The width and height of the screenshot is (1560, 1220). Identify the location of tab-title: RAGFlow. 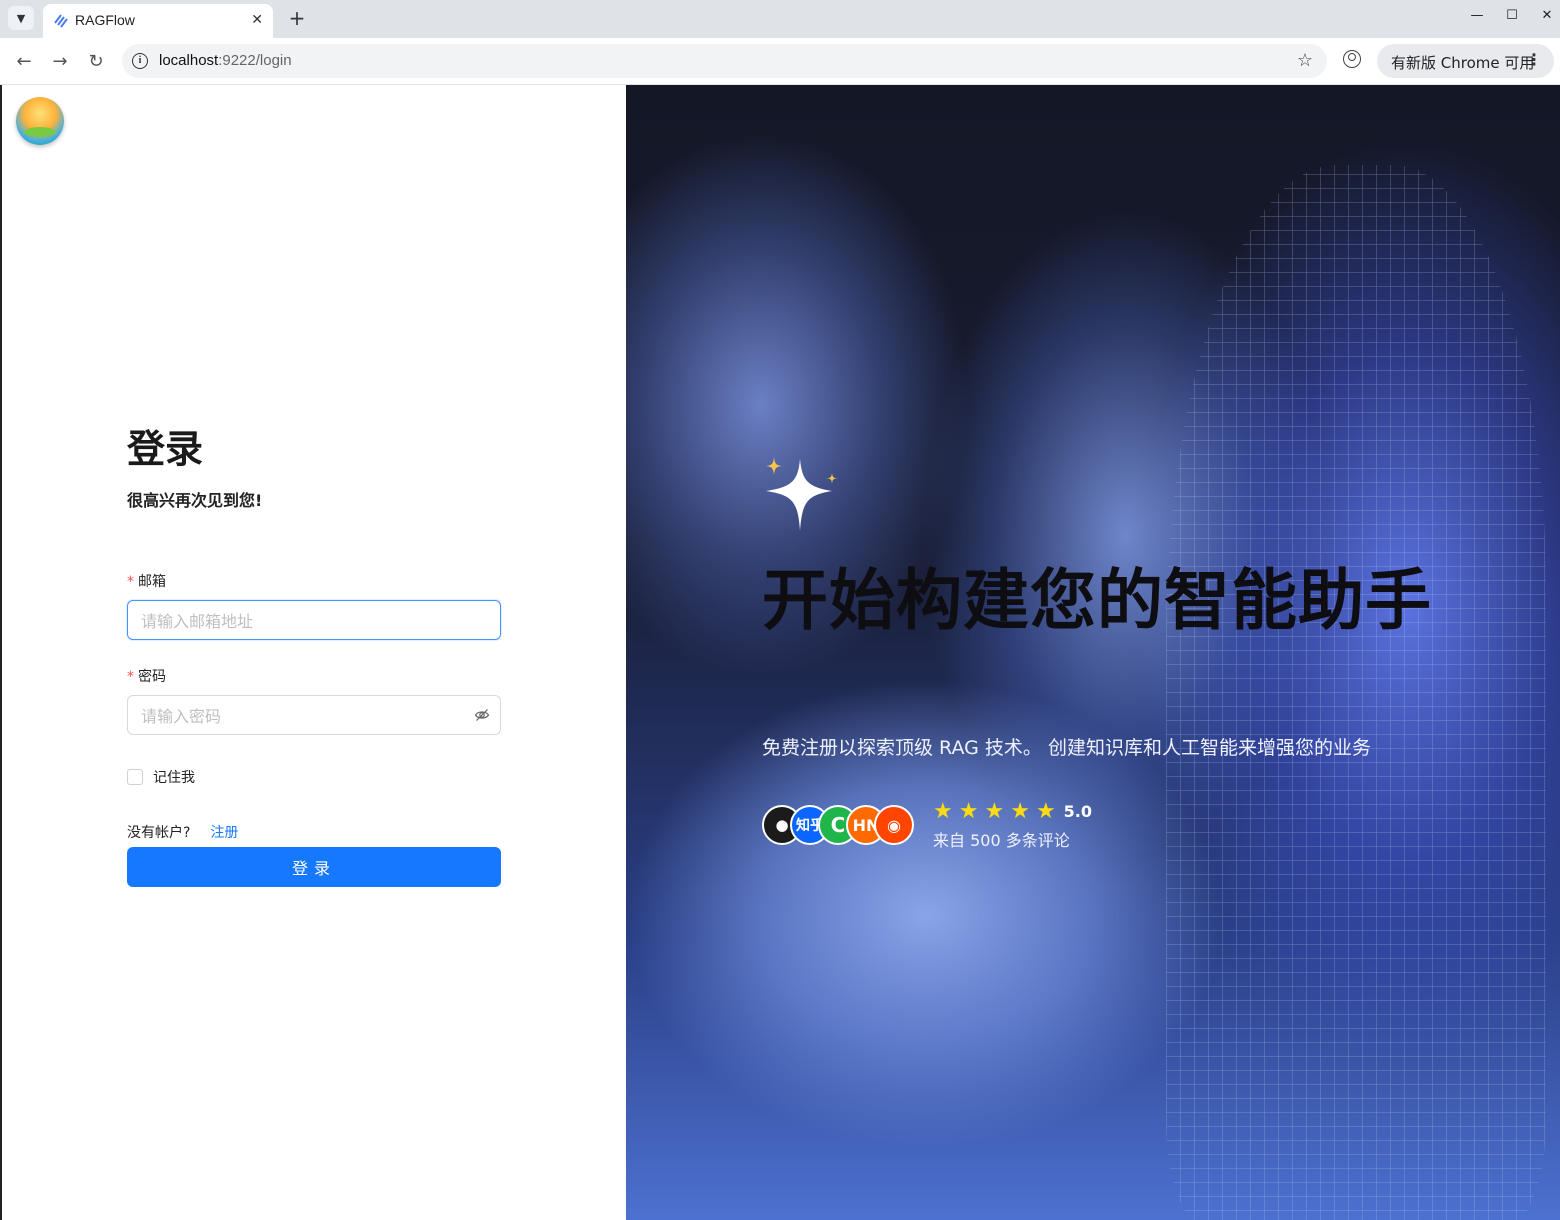
(105, 20).